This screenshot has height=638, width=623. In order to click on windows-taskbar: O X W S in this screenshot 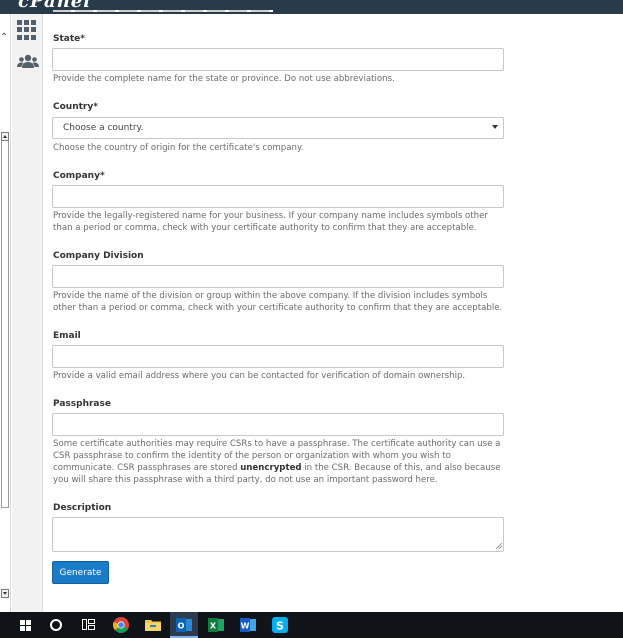, I will do `click(311, 625)`.